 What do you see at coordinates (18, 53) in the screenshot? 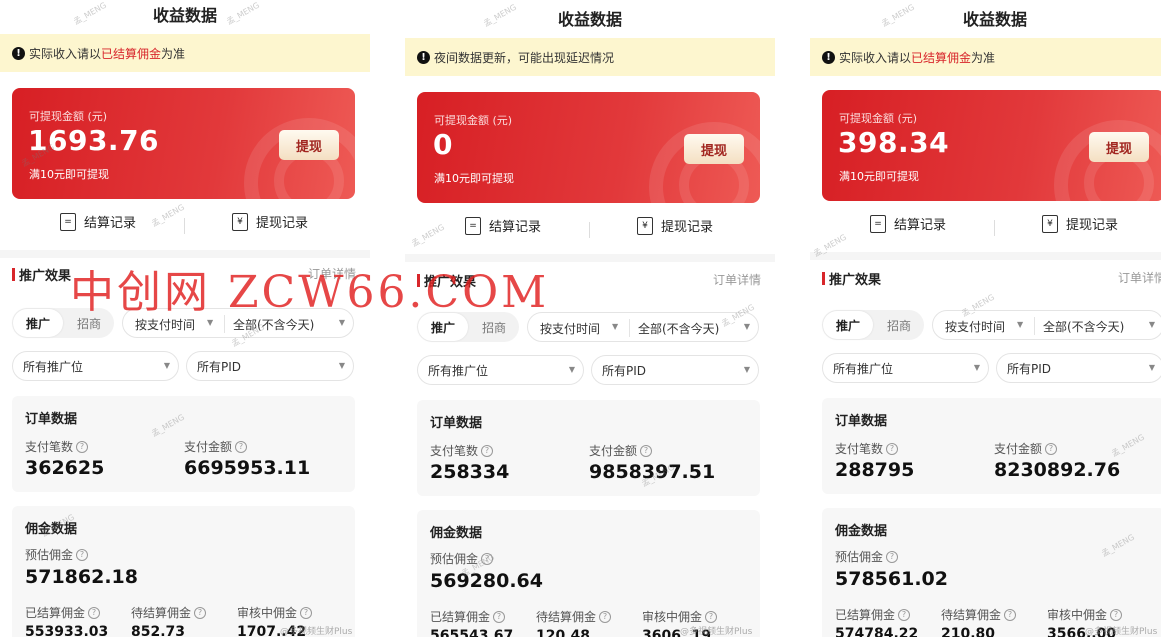
I see `alert-icon: !` at bounding box center [18, 53].